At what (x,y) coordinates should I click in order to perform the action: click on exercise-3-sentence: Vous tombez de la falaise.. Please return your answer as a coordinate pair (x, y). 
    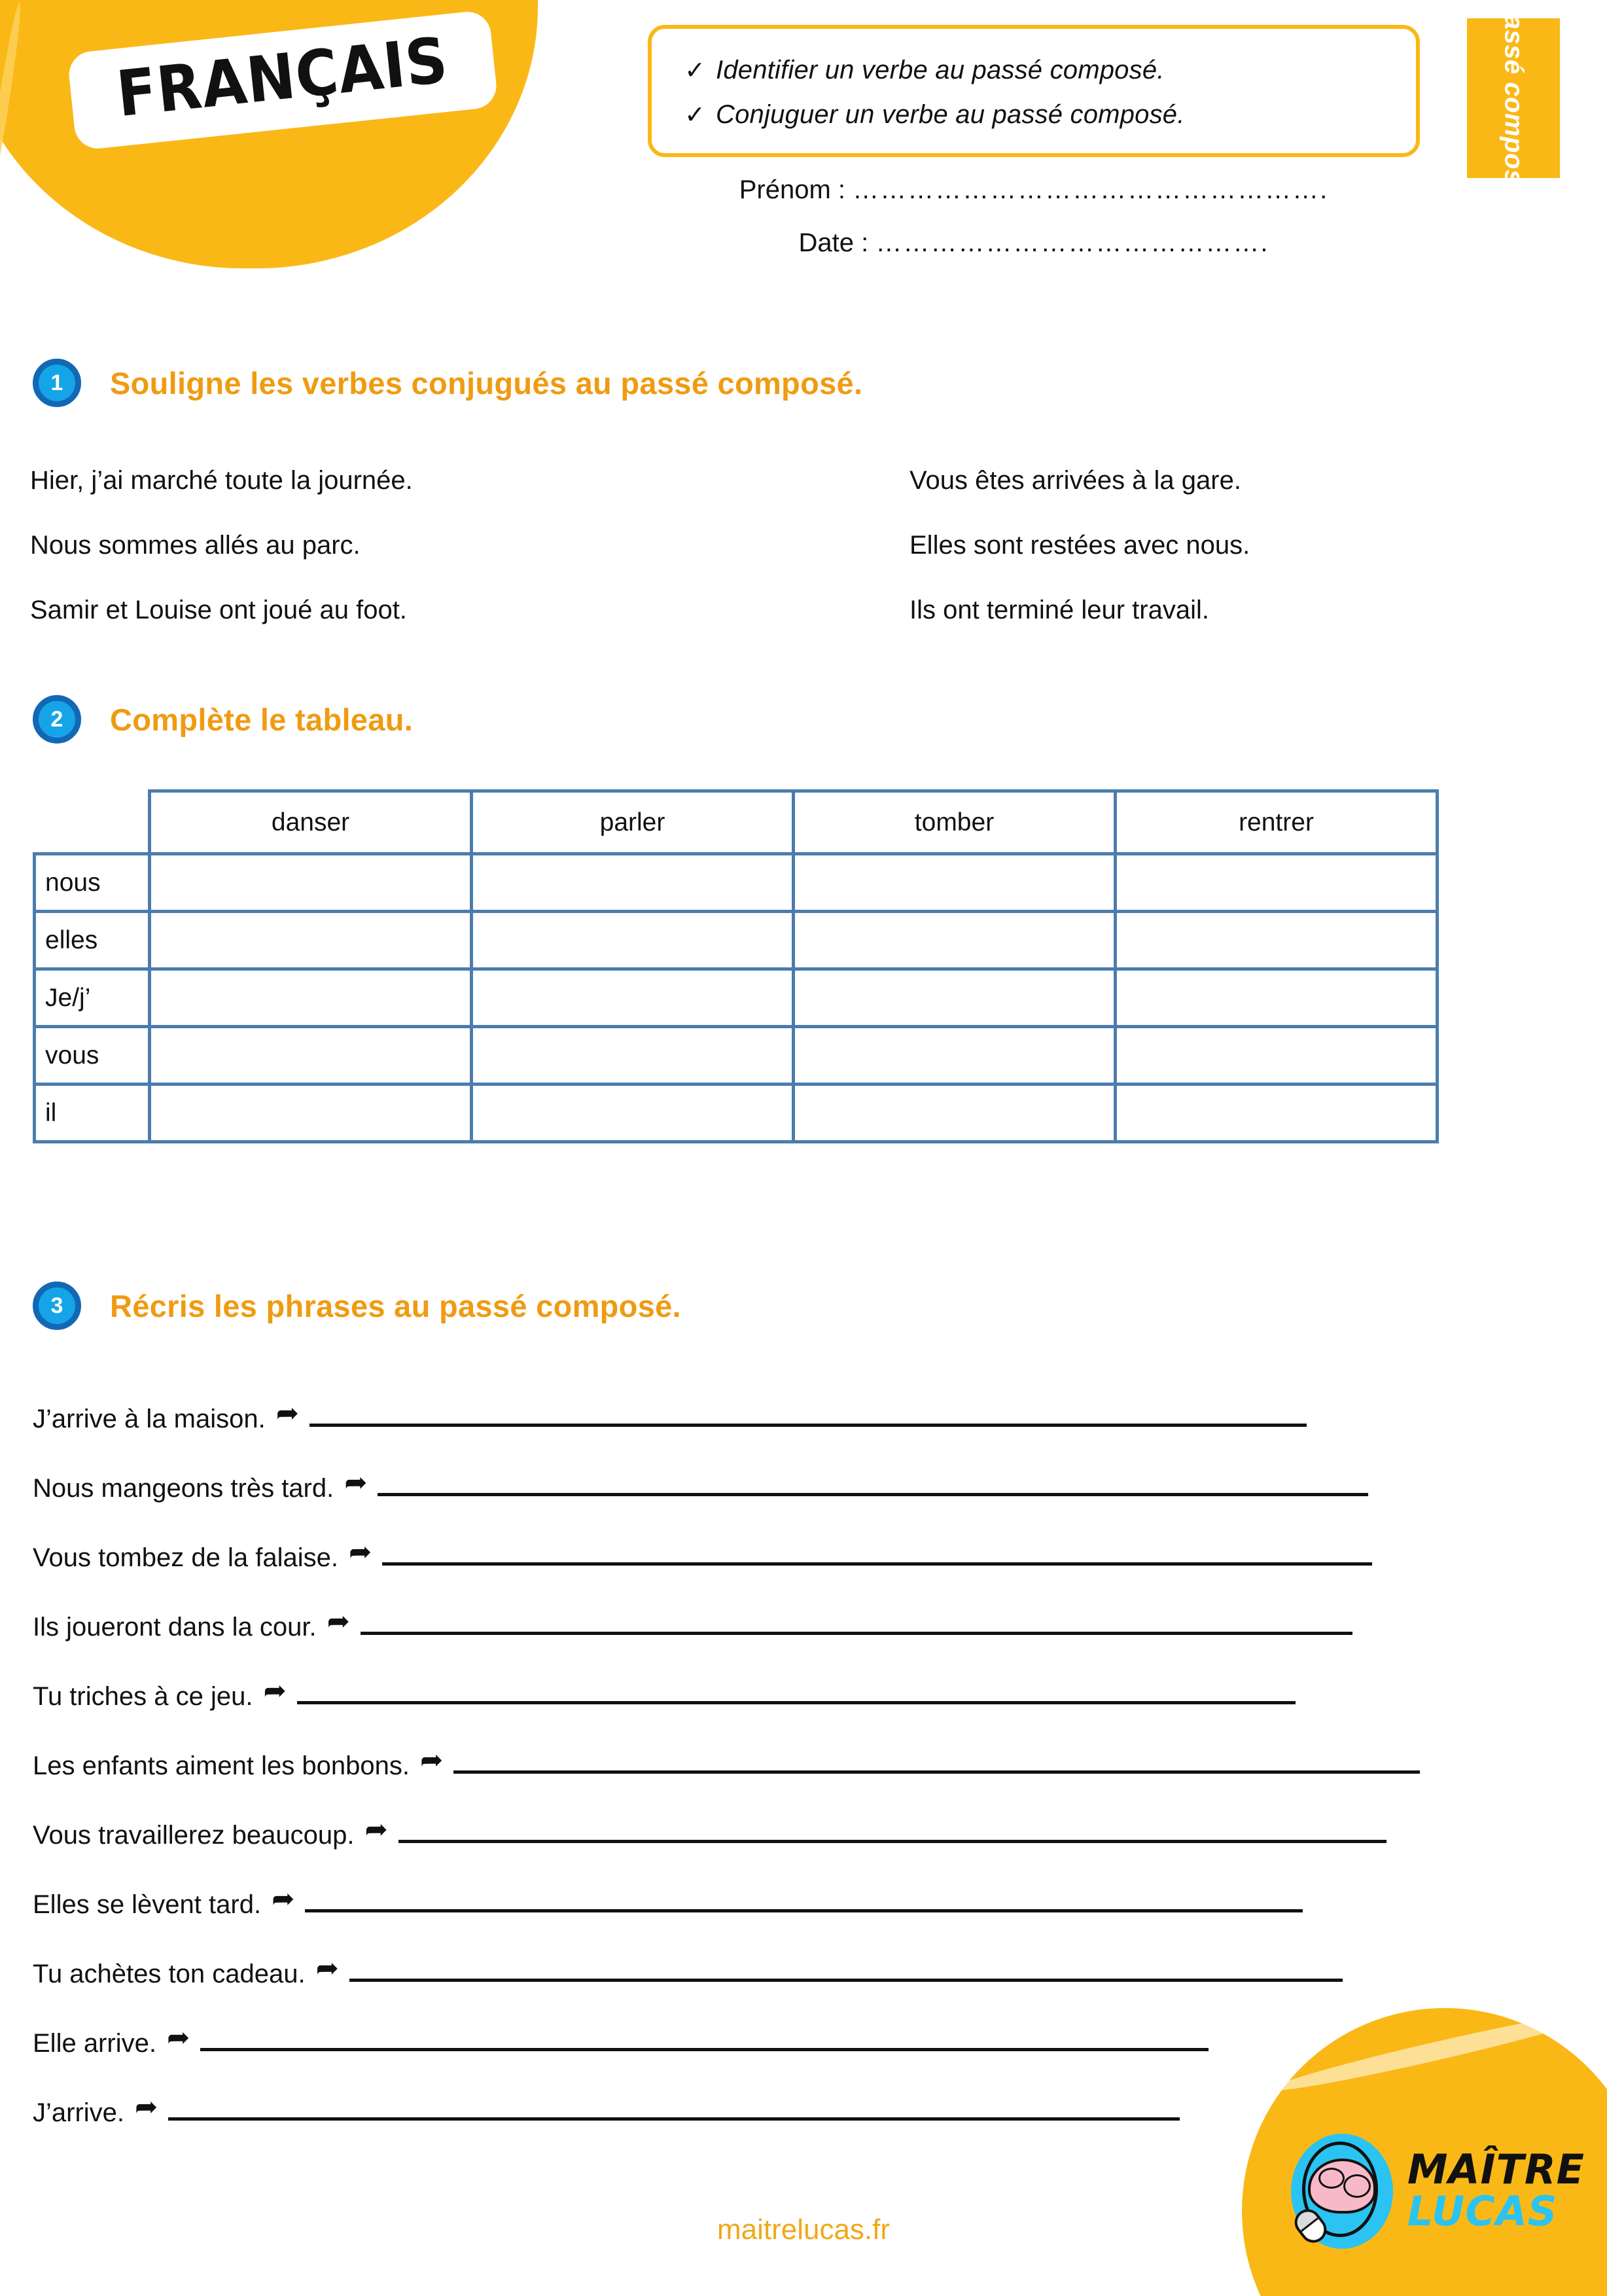
    Looking at the image, I should click on (186, 1557).